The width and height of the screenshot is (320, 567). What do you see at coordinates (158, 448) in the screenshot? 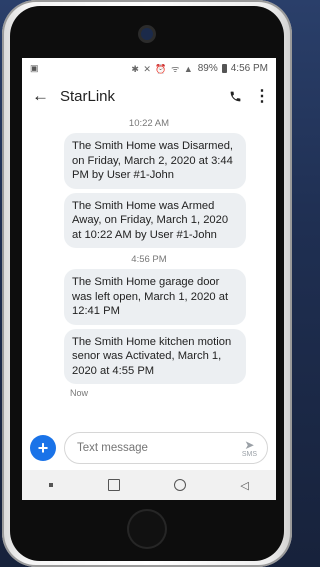
I see `message-input` at bounding box center [158, 448].